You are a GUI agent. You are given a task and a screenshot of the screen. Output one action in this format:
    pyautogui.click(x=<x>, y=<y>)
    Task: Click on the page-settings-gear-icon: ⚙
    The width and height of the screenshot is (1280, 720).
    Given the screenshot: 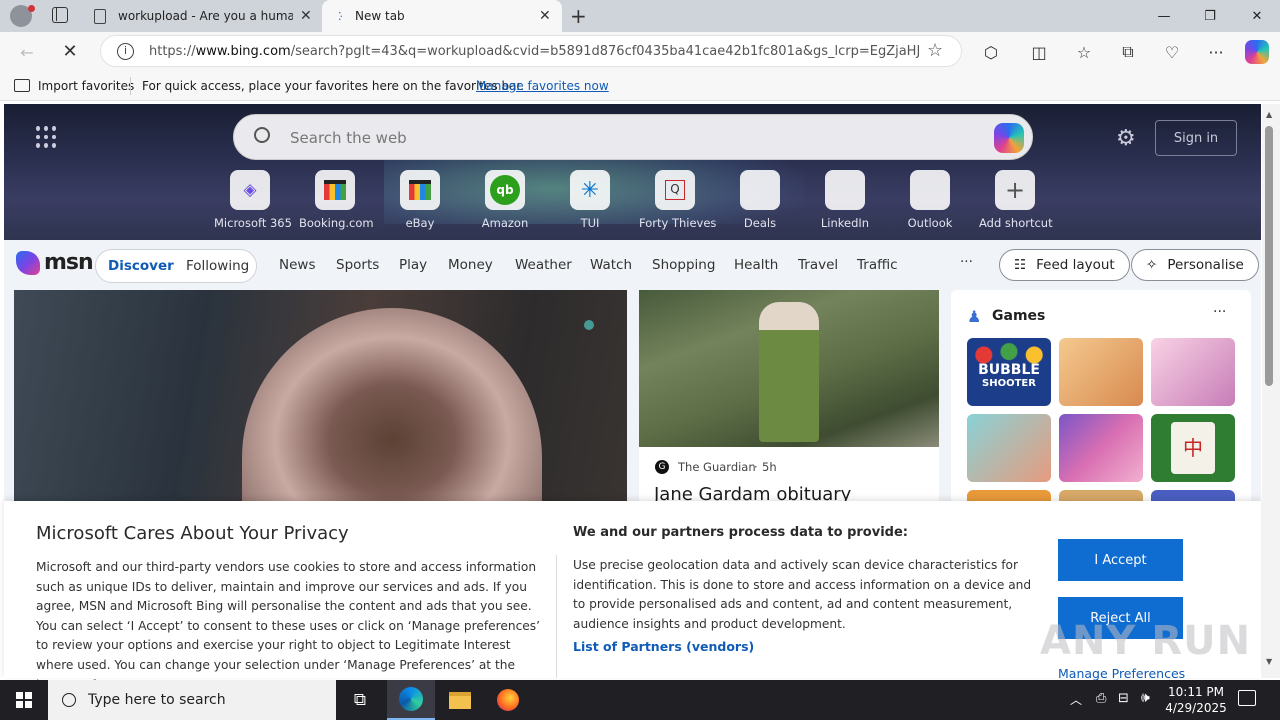 What is the action you would take?
    pyautogui.click(x=1126, y=138)
    